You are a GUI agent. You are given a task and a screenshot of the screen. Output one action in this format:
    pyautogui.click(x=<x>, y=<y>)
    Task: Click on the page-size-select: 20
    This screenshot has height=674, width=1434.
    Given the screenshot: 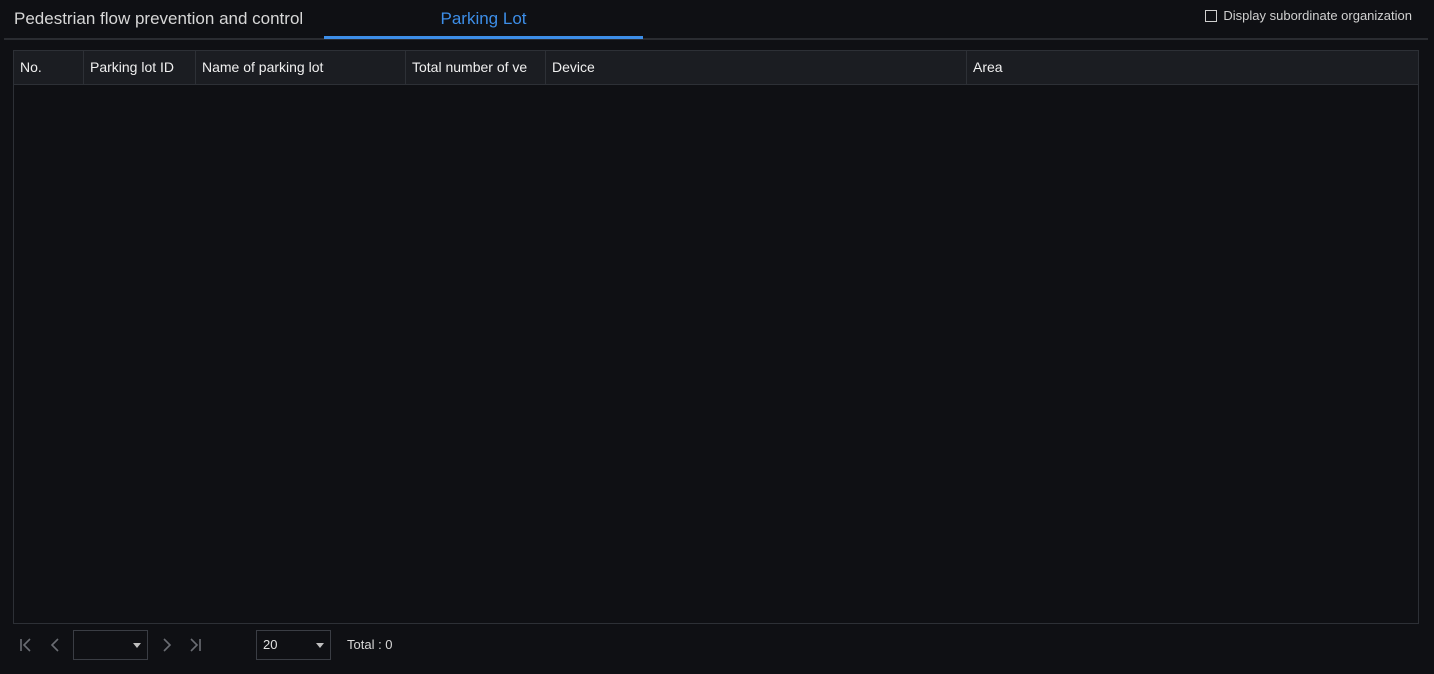 What is the action you would take?
    pyautogui.click(x=293, y=645)
    